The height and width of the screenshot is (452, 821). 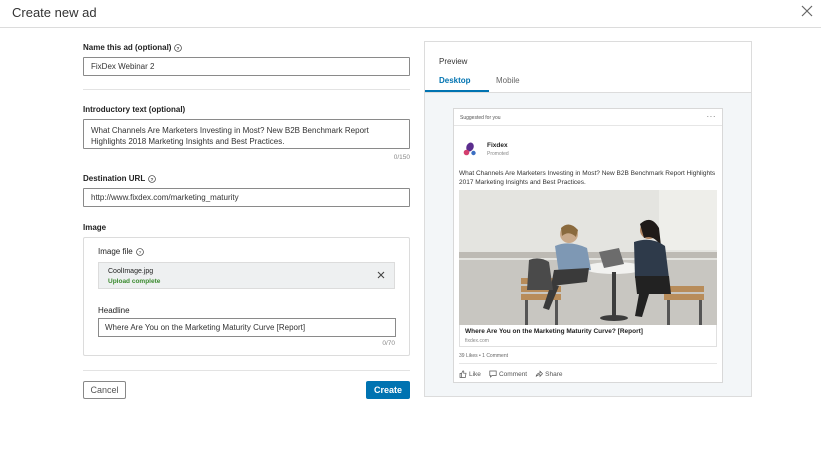 I want to click on modal-header: Create new ad, so click(x=410, y=14).